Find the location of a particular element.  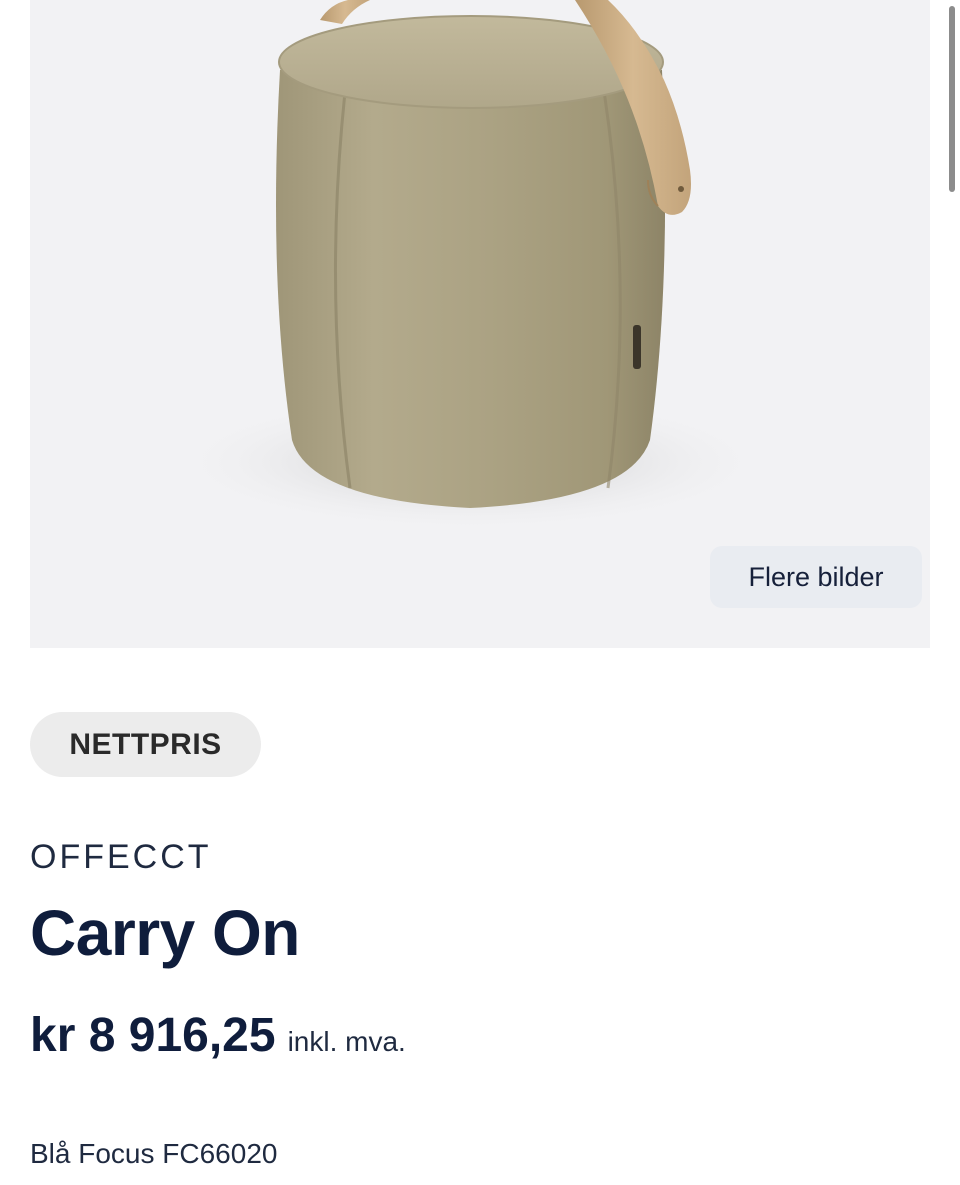

product-variant: Blå Focus FC66020 is located at coordinates (154, 1153).